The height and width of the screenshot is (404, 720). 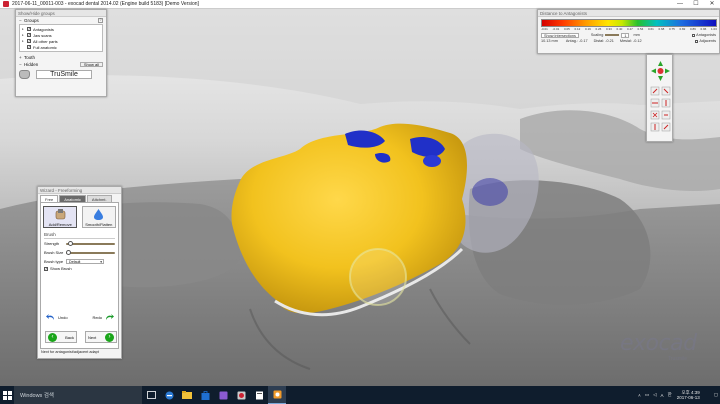 What do you see at coordinates (241, 395) in the screenshot?
I see `app-icon-tooth` at bounding box center [241, 395].